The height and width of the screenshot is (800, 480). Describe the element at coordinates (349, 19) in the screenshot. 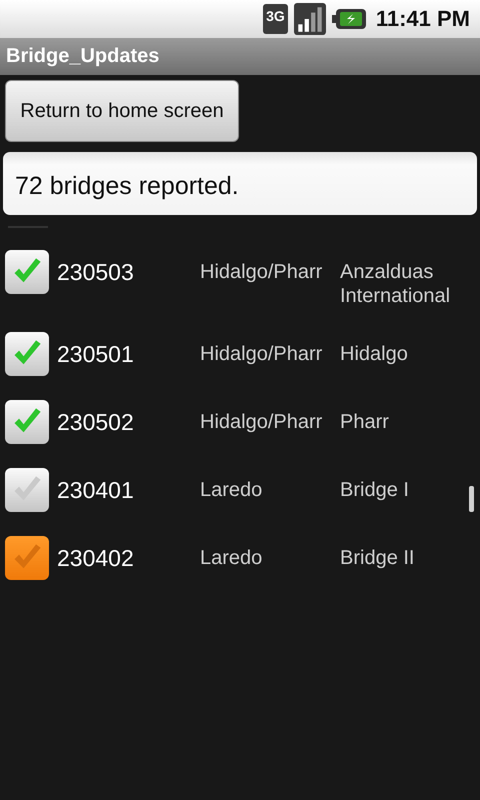

I see `battery-icon` at that location.